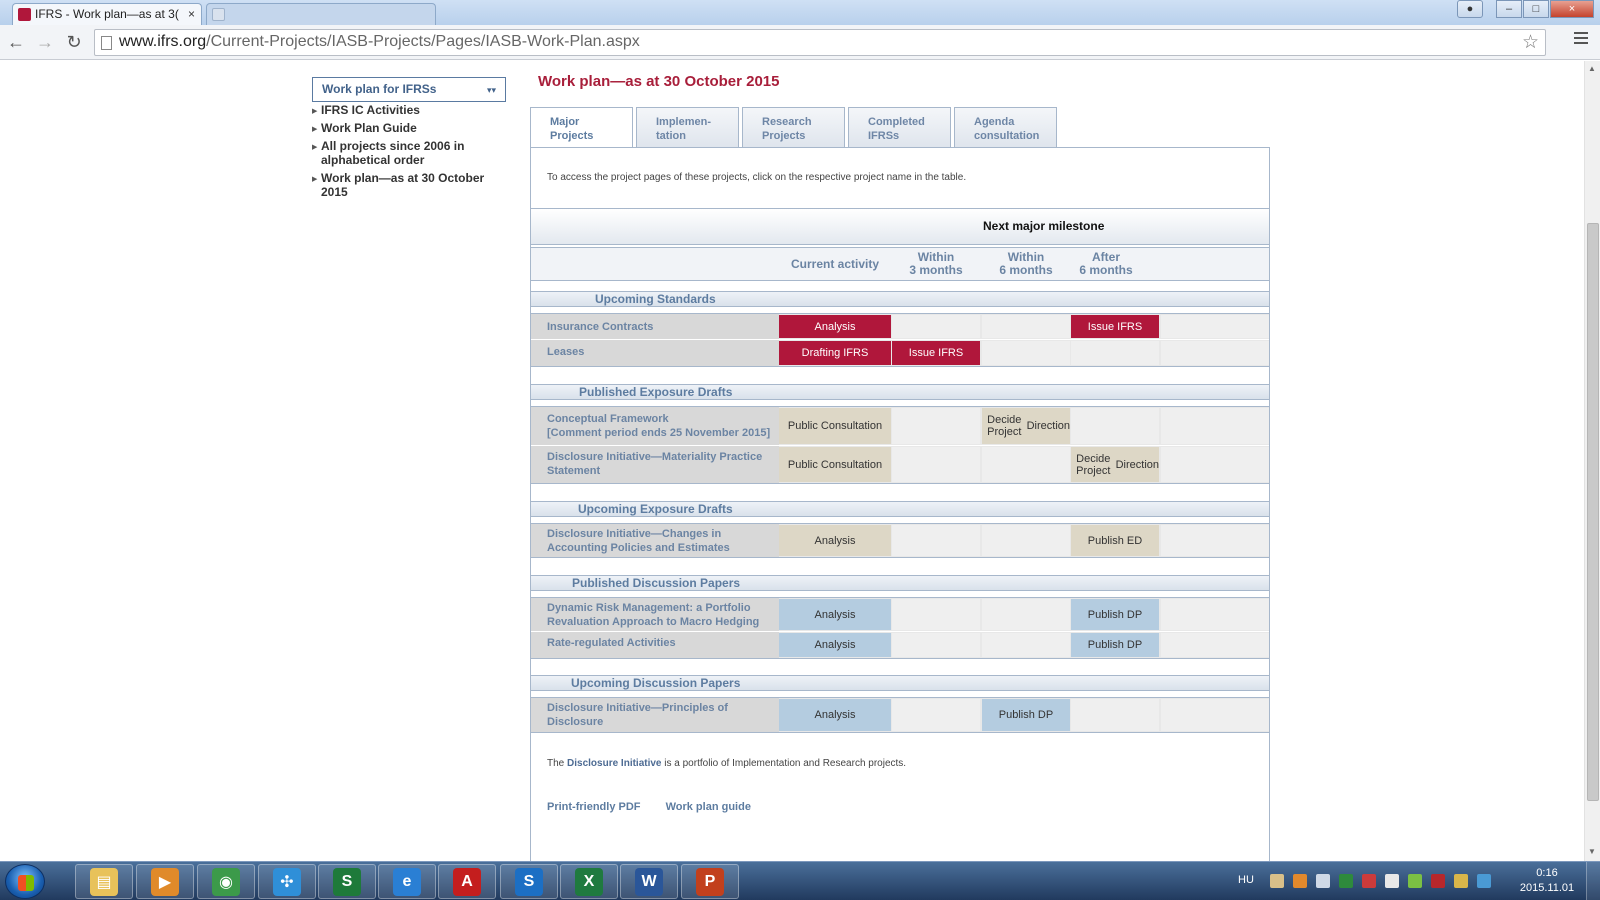 This screenshot has width=1600, height=900. What do you see at coordinates (664, 327) in the screenshot?
I see `project-insurance-contracts: Insurance Contracts` at bounding box center [664, 327].